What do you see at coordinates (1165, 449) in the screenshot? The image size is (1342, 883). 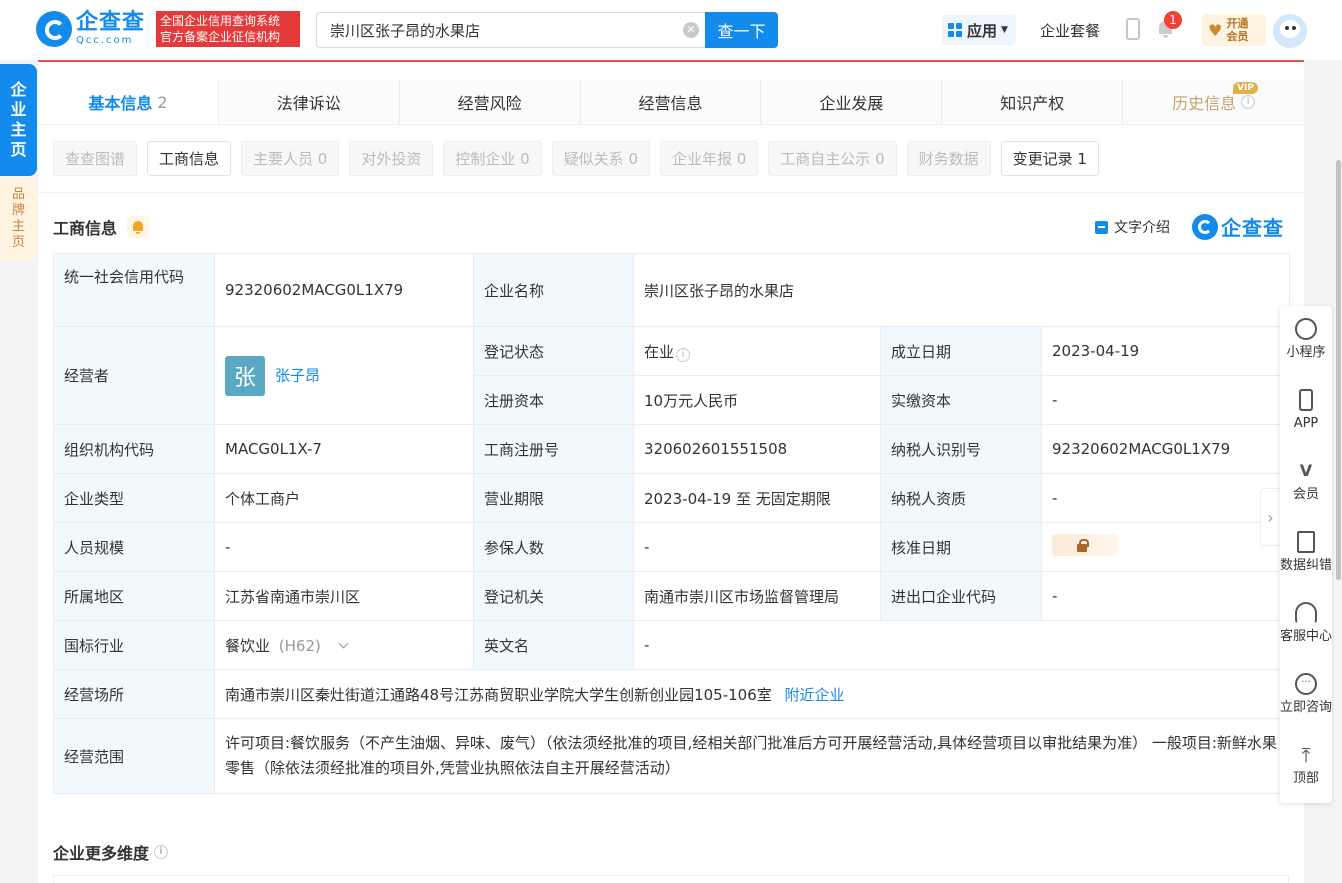 I see `taxpayer-id-value: 92320602MACG0L1X79` at bounding box center [1165, 449].